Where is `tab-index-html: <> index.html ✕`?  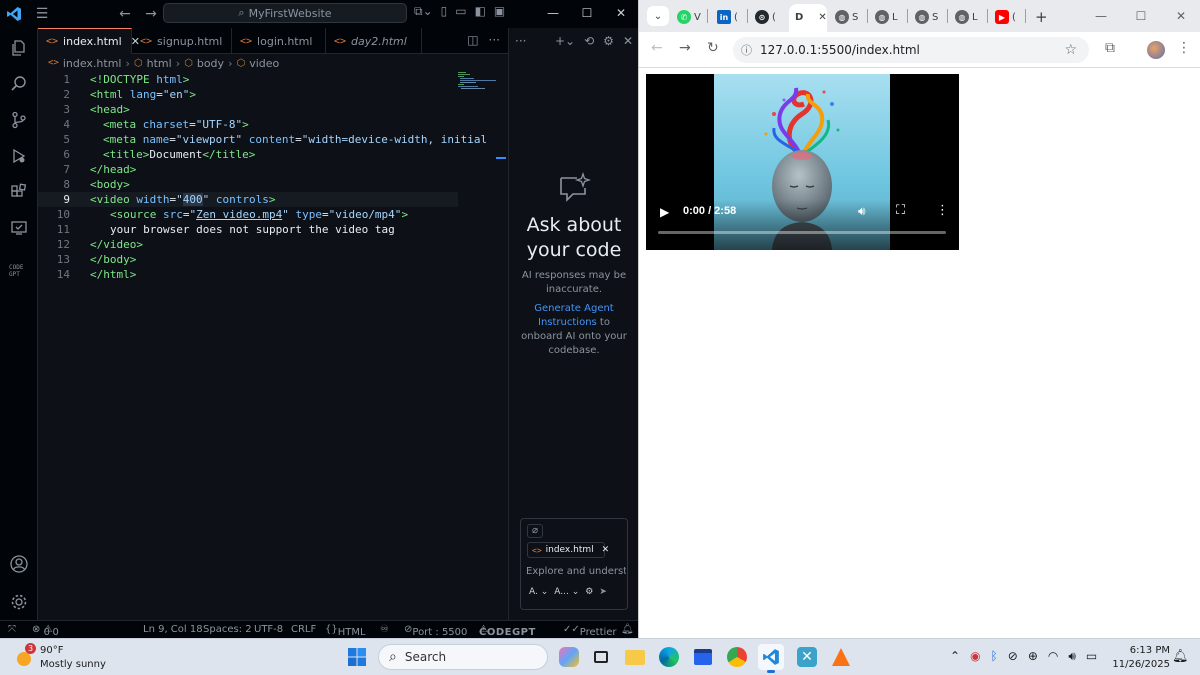
tab-index-html: <> index.html ✕ is located at coordinates (89, 41).